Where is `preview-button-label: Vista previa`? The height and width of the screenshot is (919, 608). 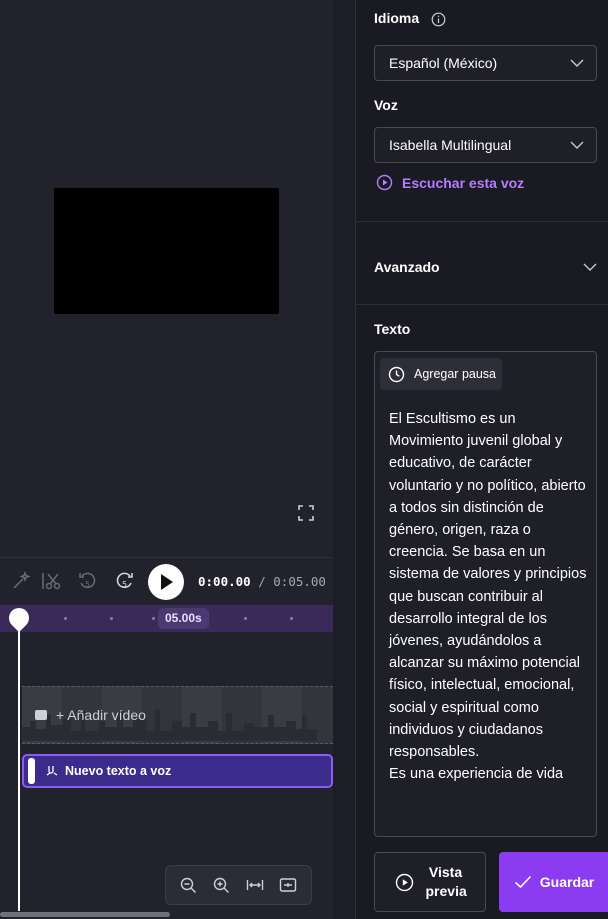 preview-button-label: Vista previa is located at coordinates (446, 881).